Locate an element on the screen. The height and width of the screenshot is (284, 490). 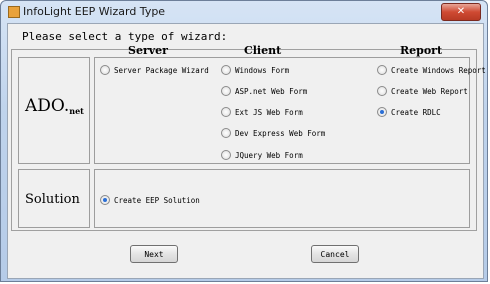
option-create-windows-report: Create Windows Report is located at coordinates (431, 70).